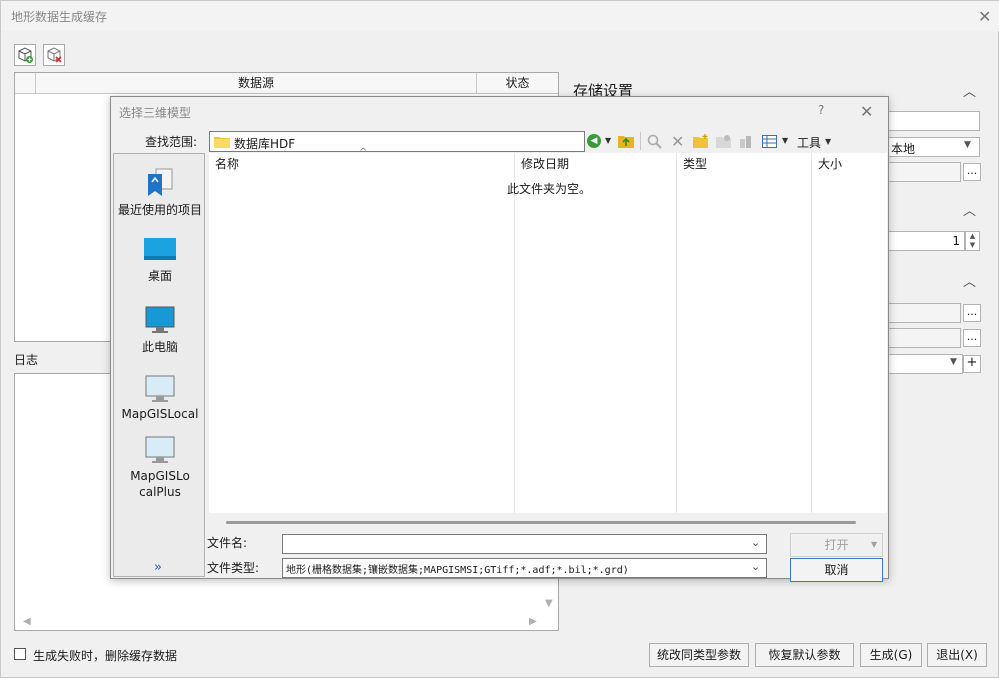 This screenshot has height=678, width=999. What do you see at coordinates (227, 164) in the screenshot?
I see `column-name: 名称` at bounding box center [227, 164].